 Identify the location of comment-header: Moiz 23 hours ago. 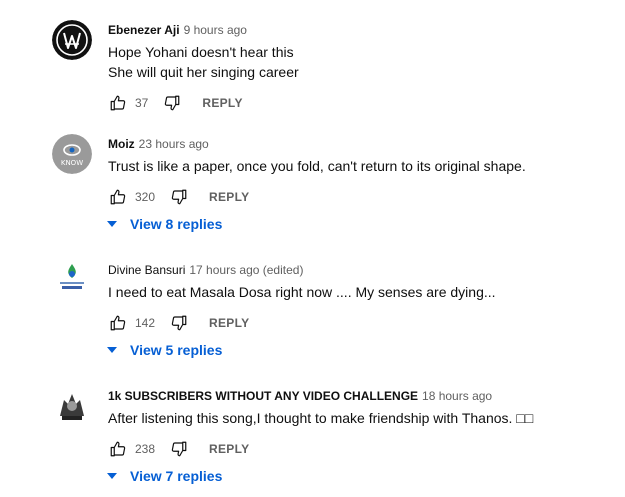
(158, 144).